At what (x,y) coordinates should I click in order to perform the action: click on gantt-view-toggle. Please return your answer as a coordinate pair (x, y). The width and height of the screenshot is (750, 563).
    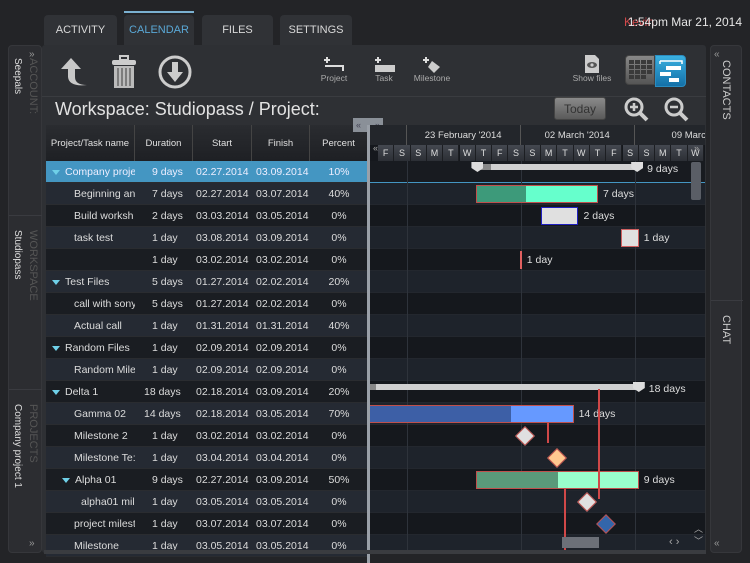
    Looking at the image, I should click on (670, 71).